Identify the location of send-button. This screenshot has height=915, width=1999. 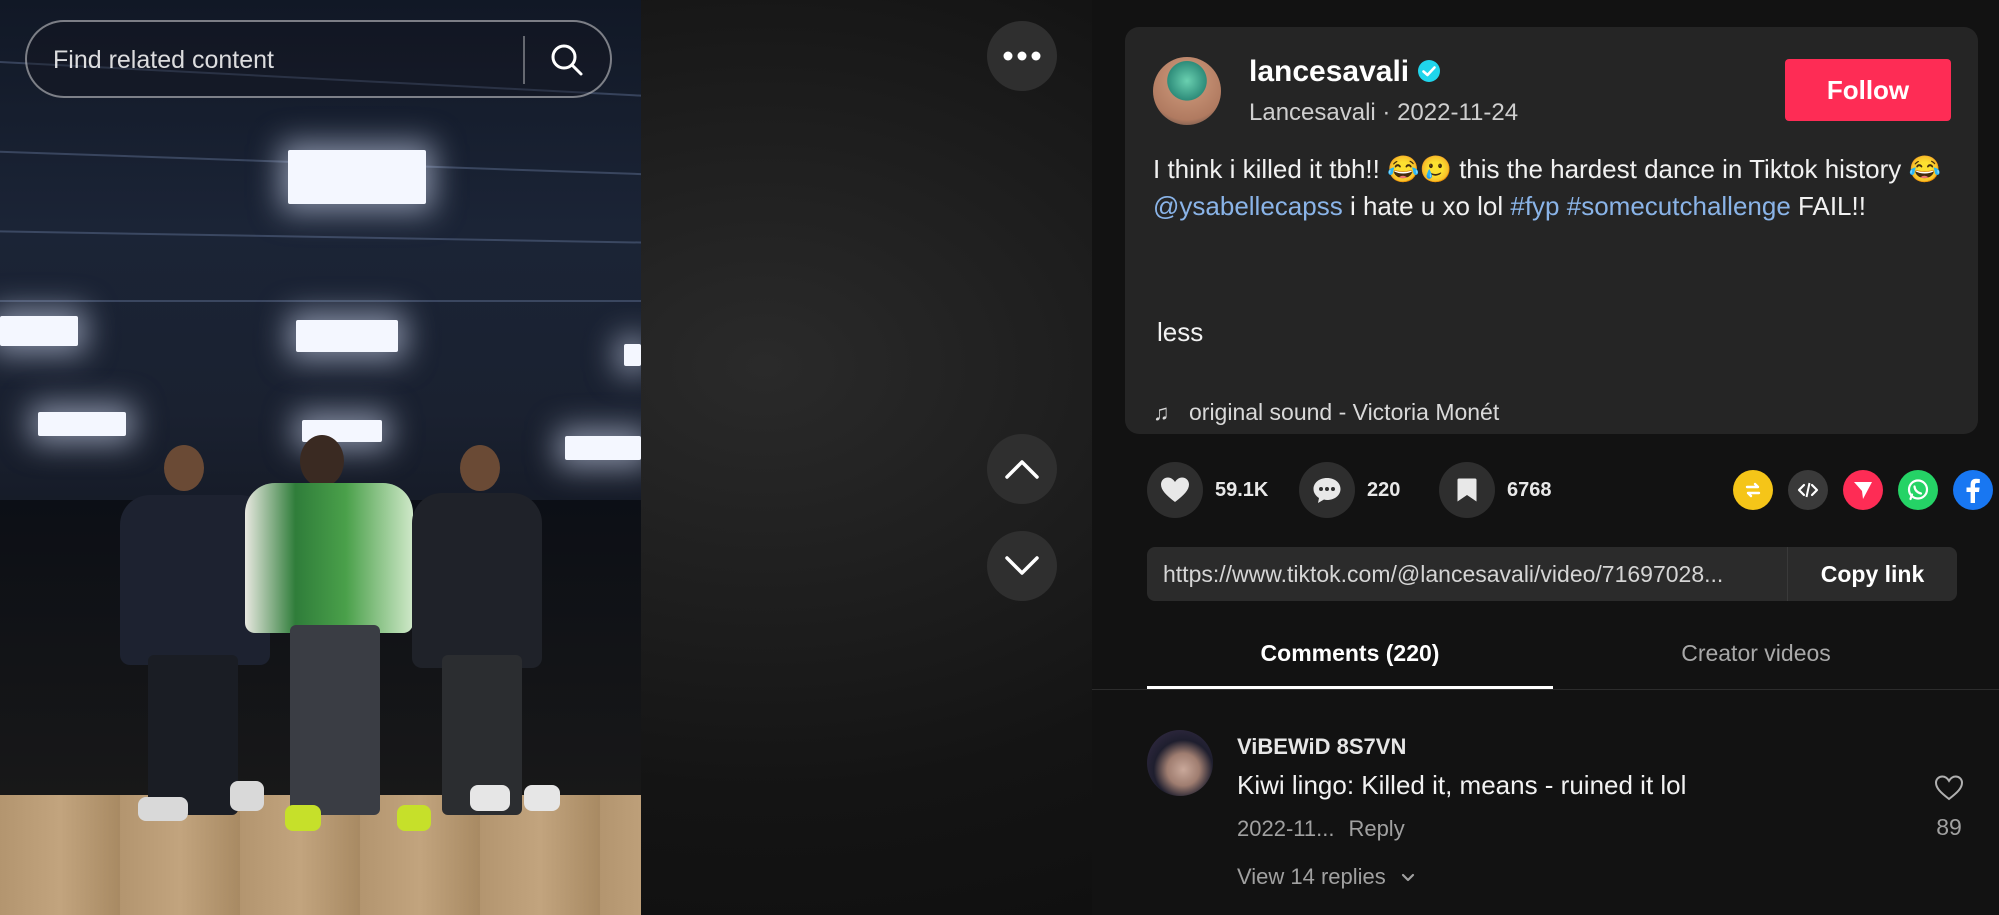
(1863, 490).